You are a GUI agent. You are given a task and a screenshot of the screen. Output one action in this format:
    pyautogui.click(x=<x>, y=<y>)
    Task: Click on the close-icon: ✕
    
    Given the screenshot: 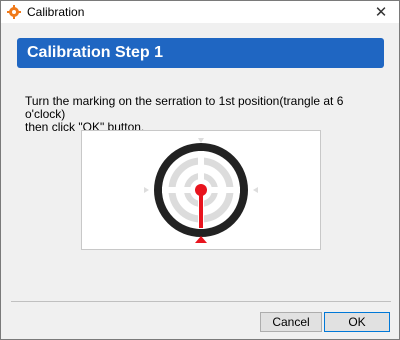 What is the action you would take?
    pyautogui.click(x=381, y=12)
    